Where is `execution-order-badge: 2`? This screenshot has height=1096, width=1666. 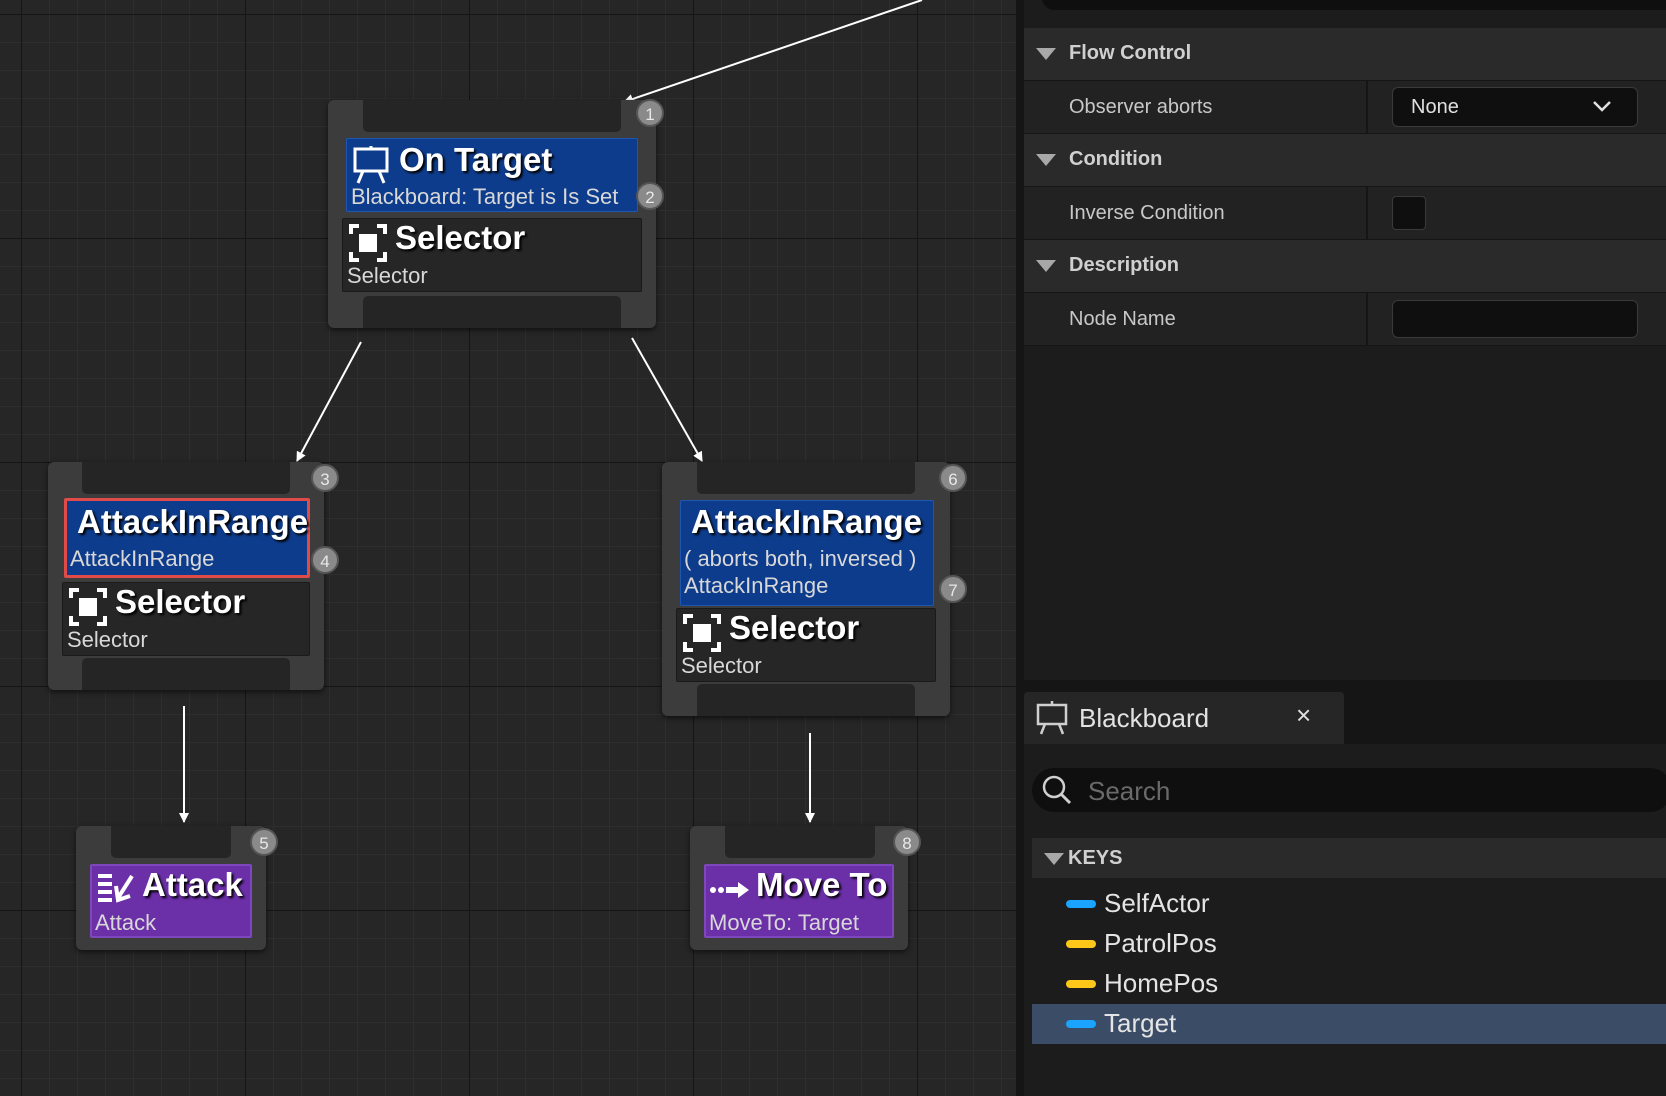 execution-order-badge: 2 is located at coordinates (650, 196).